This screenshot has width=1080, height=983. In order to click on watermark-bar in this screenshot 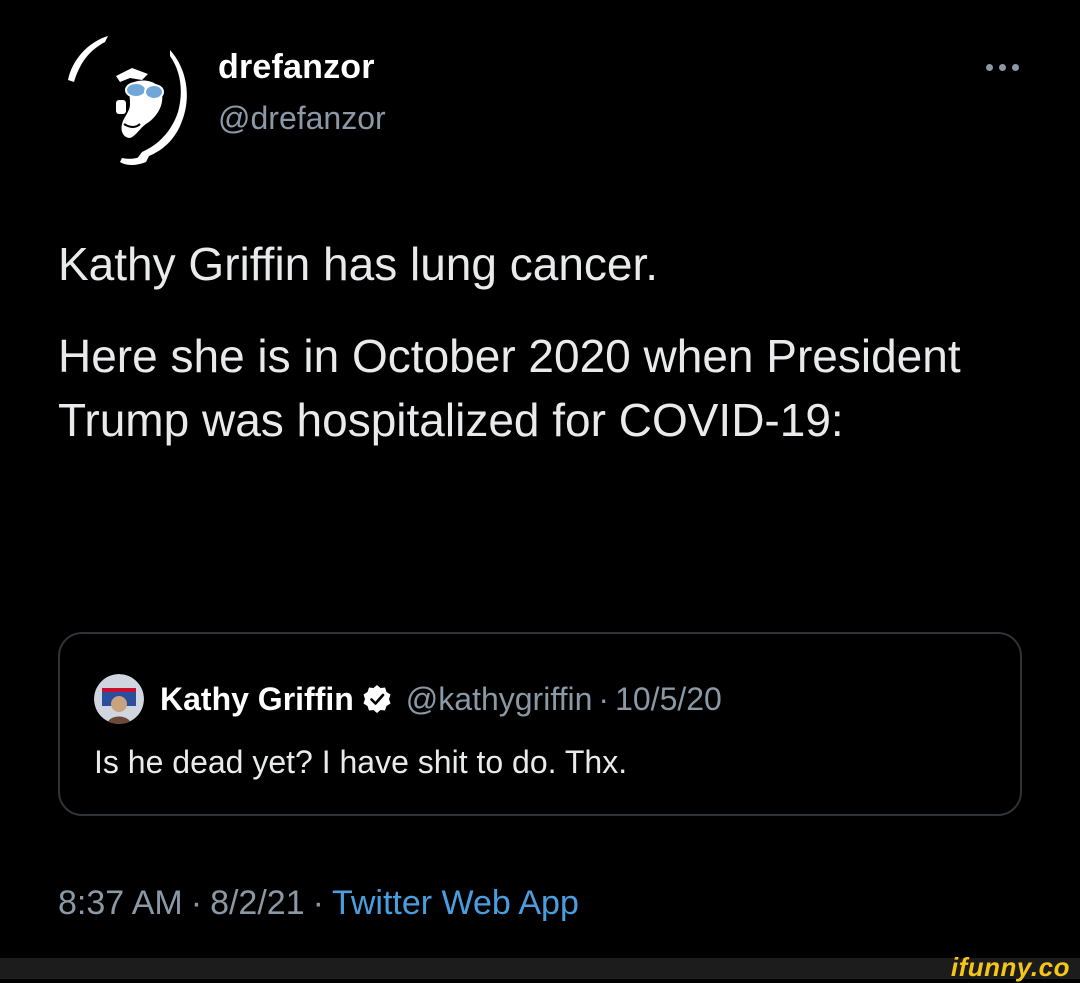, I will do `click(540, 968)`.